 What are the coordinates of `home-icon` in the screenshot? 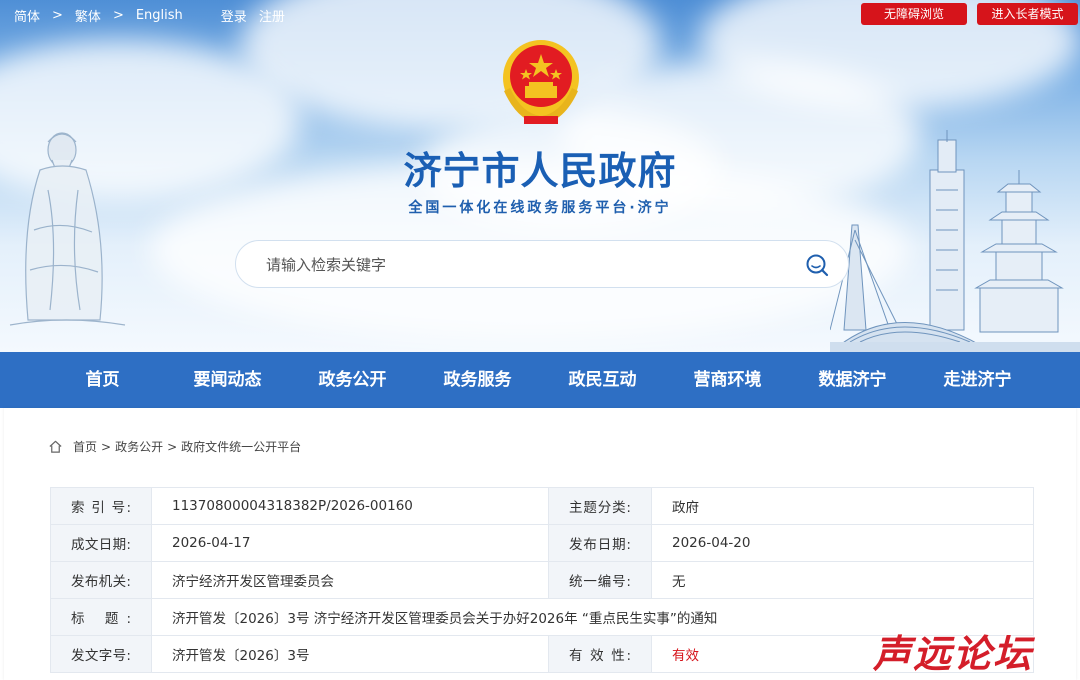 It's located at (55, 446).